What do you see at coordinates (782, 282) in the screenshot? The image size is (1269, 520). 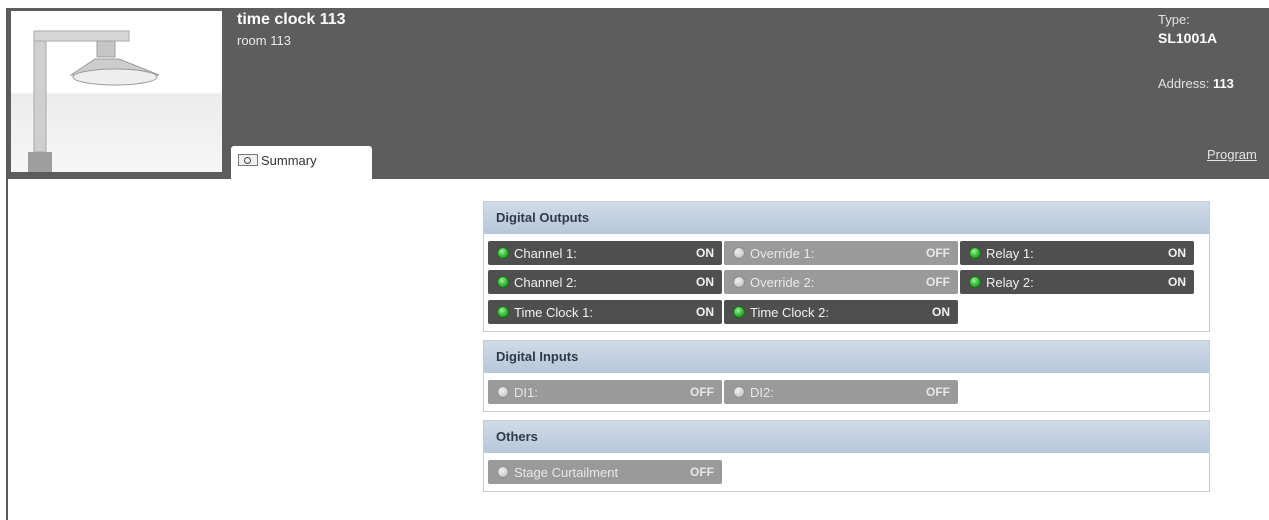 I see `status-label: Override 2:` at bounding box center [782, 282].